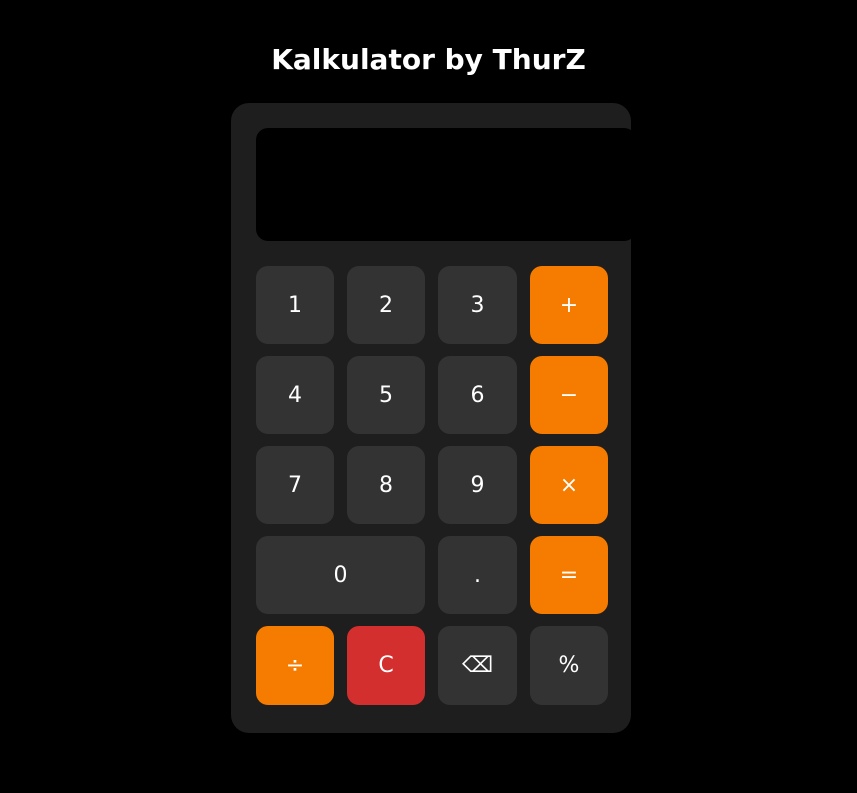 The image size is (857, 793). Describe the element at coordinates (477, 575) in the screenshot. I see `decimal-point-button: .` at that location.